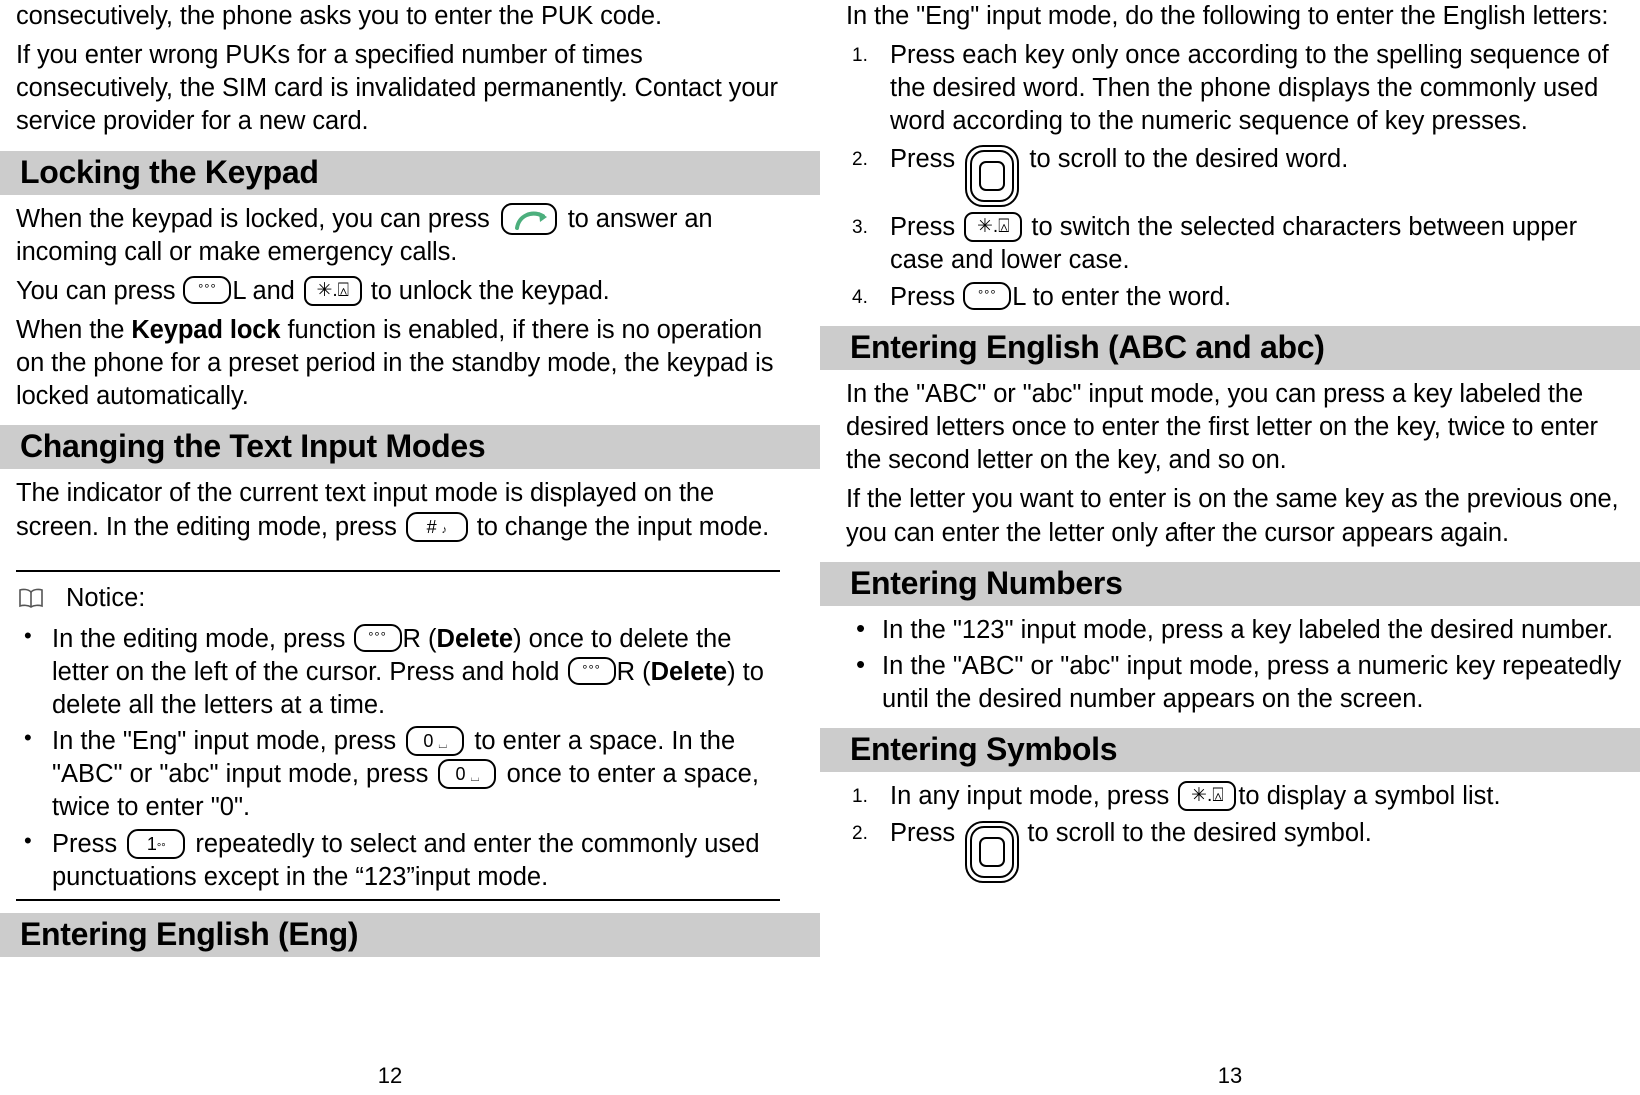 The width and height of the screenshot is (1640, 1095). I want to click on notice-label: Notice:, so click(106, 597).